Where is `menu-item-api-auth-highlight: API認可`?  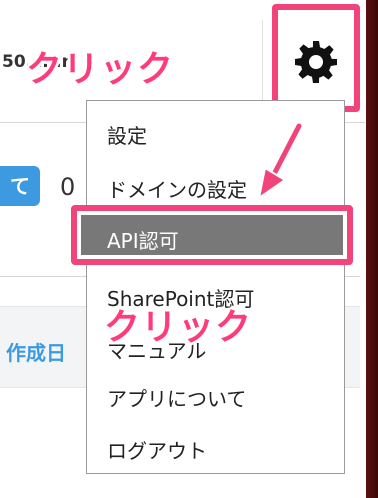 menu-item-api-auth-highlight: API認可 is located at coordinates (212, 235).